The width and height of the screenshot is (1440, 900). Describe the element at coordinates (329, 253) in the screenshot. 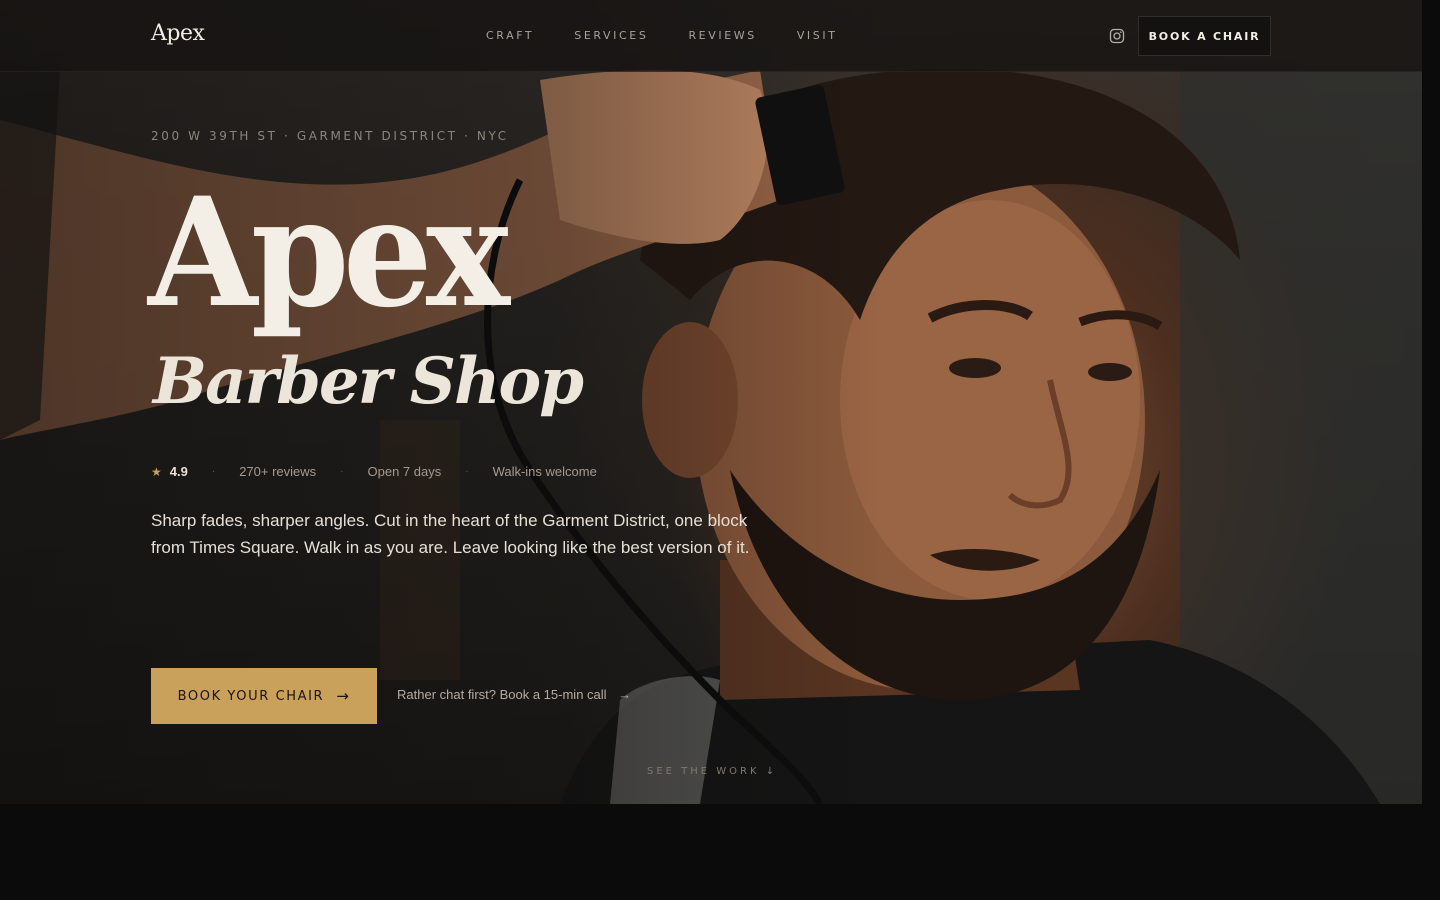

I see `hero-title: Apex` at that location.